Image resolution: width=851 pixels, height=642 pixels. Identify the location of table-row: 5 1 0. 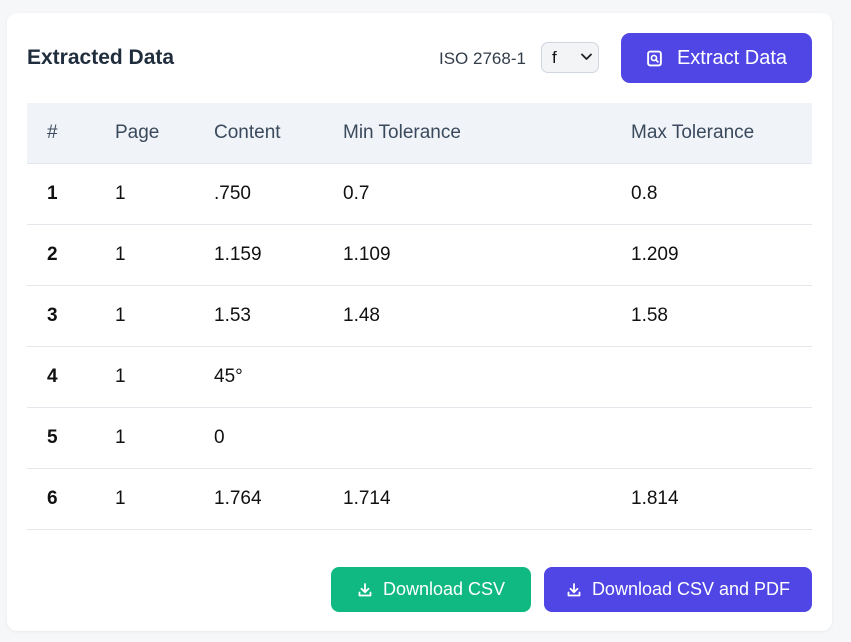
(419, 438).